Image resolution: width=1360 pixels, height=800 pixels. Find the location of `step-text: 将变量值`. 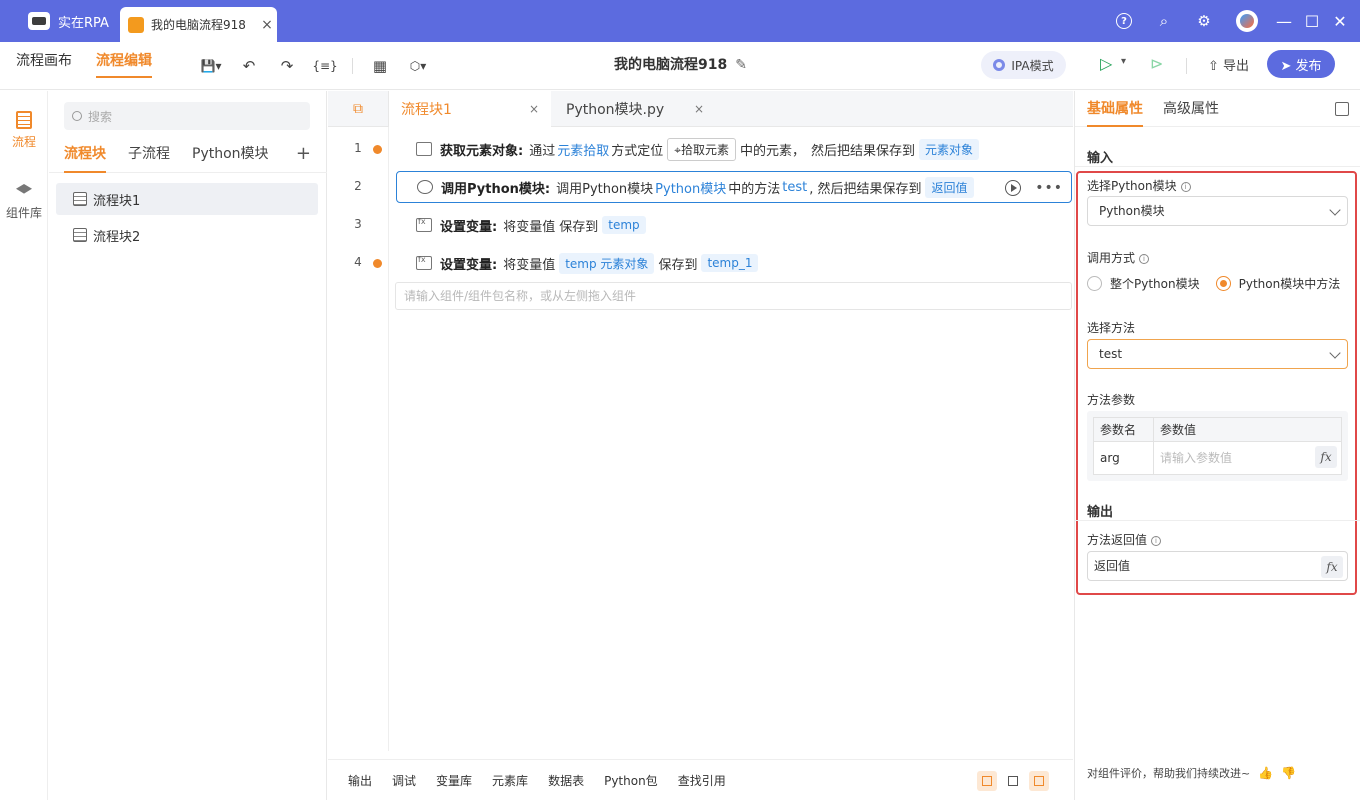

step-text: 将变量值 is located at coordinates (529, 265).